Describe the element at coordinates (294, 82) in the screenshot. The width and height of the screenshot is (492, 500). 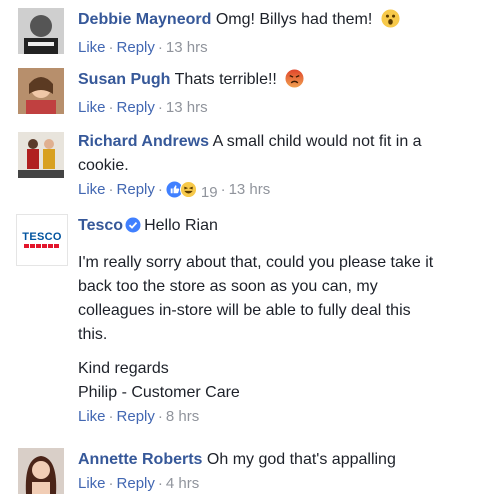
I see `angry-emoji-icon` at that location.